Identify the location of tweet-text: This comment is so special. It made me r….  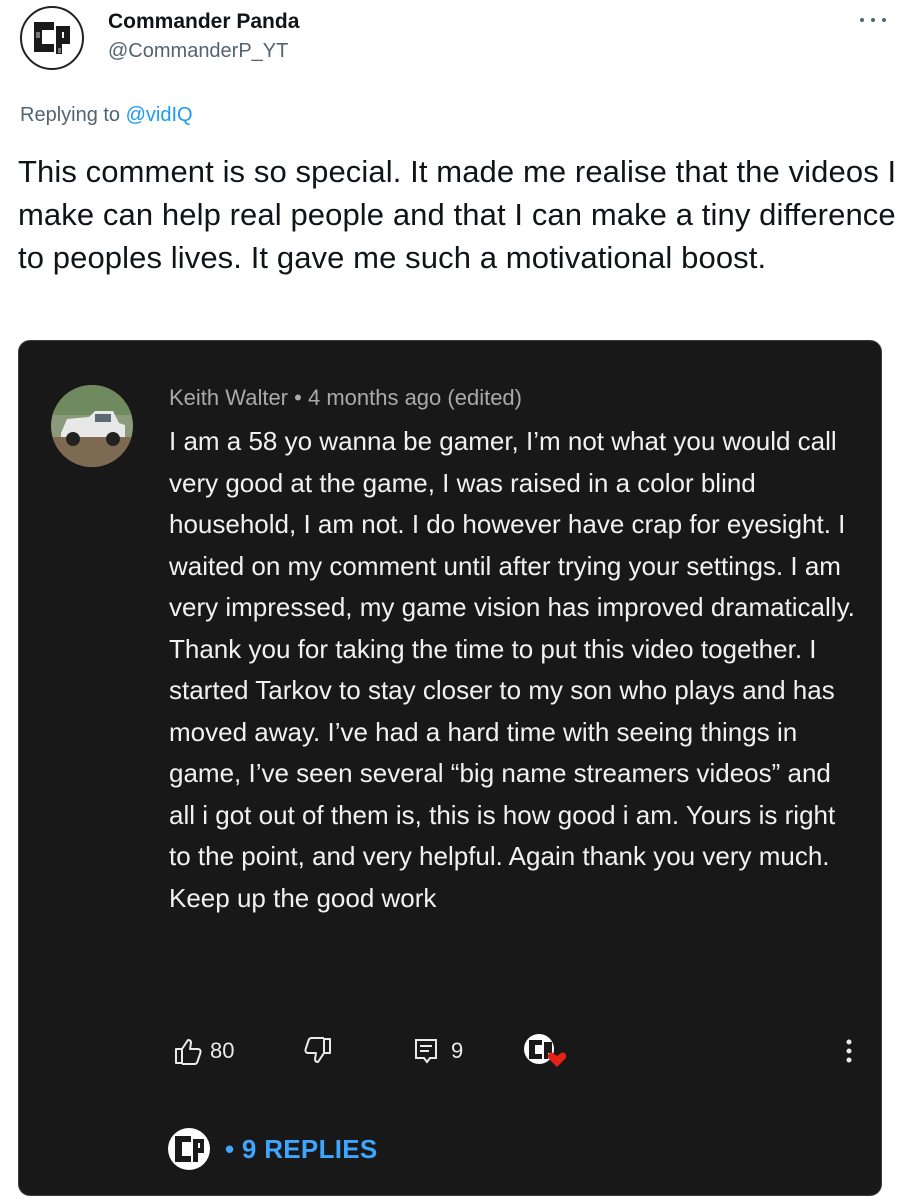
(457, 214).